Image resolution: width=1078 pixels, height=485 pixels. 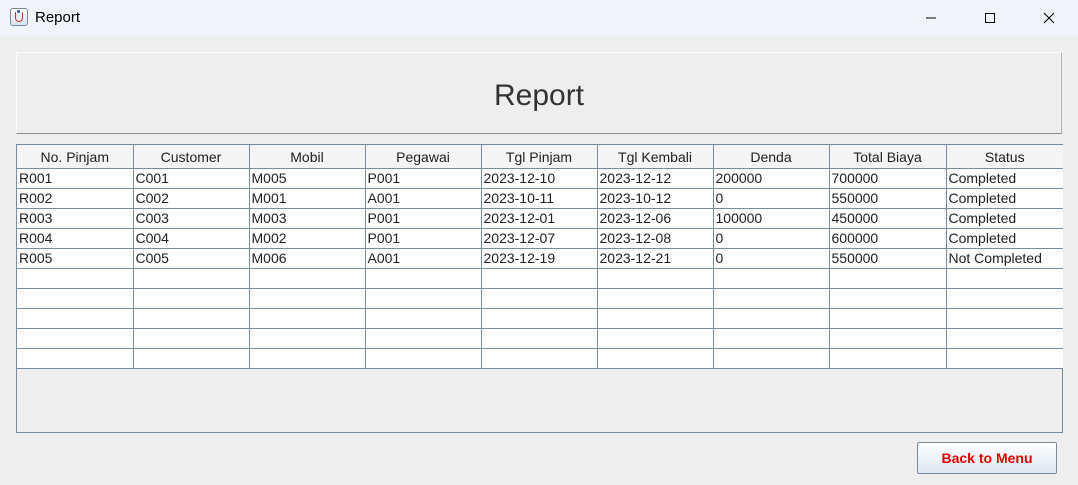 What do you see at coordinates (307, 198) in the screenshot?
I see `table-cell: M001` at bounding box center [307, 198].